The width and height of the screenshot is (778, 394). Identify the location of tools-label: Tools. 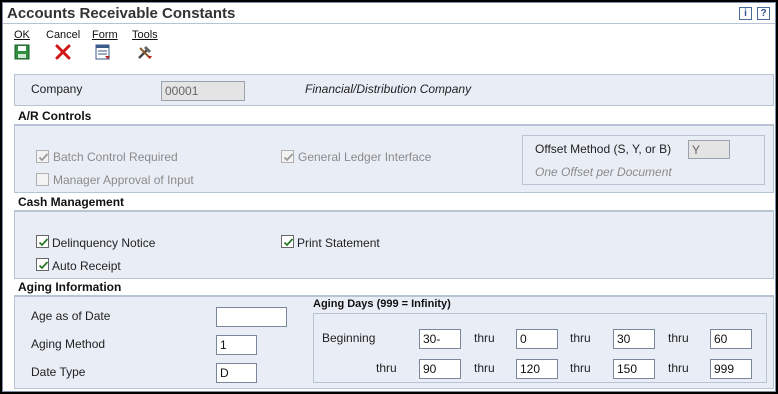
(145, 35).